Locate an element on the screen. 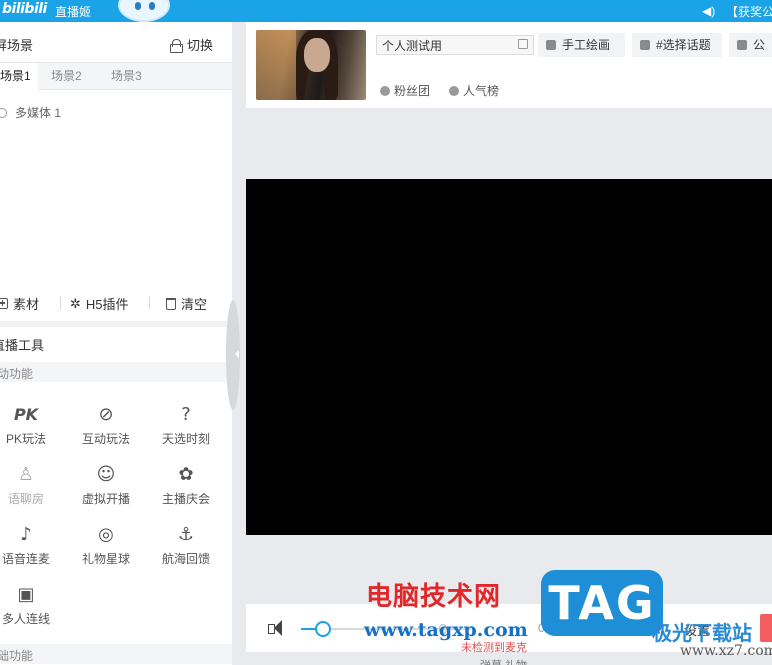  voyage-reward-button: ⚓ 航海回馈 is located at coordinates (186, 545).